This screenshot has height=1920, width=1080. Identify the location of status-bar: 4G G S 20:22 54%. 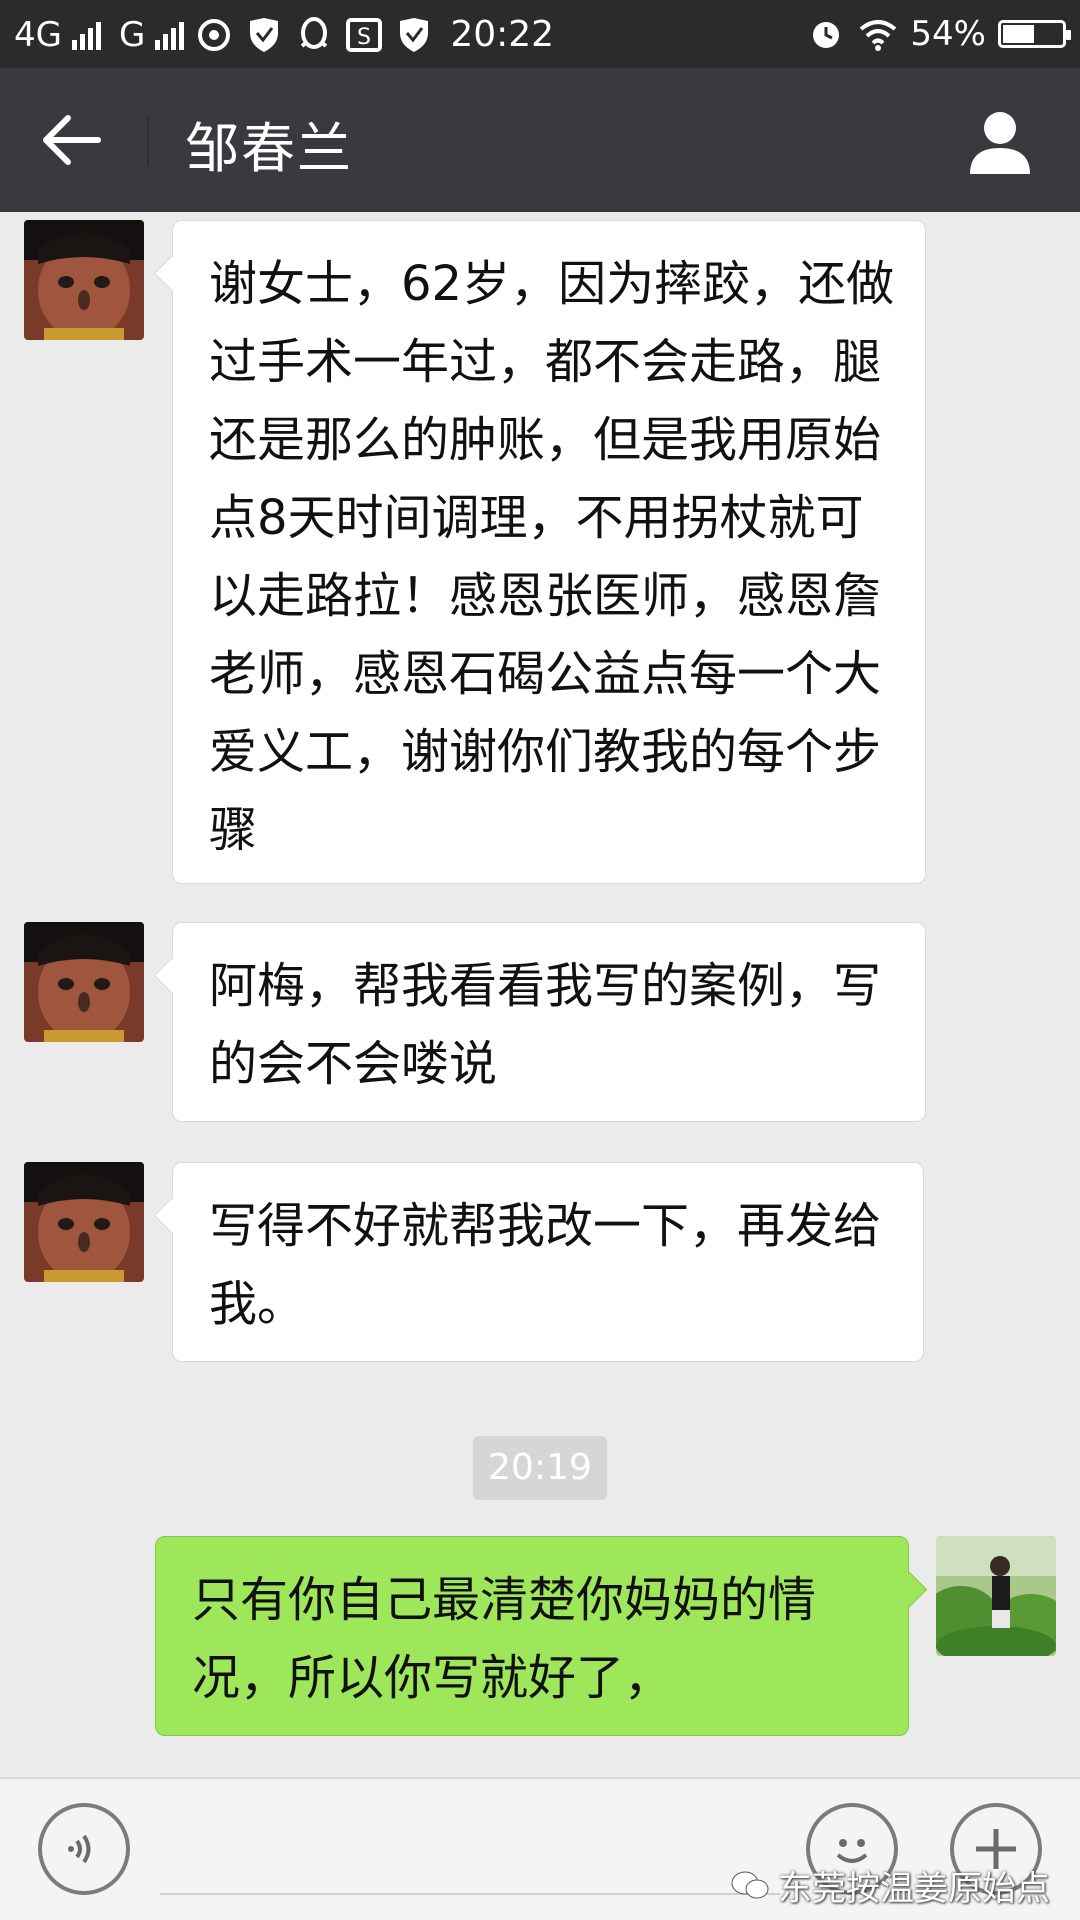
(540, 34).